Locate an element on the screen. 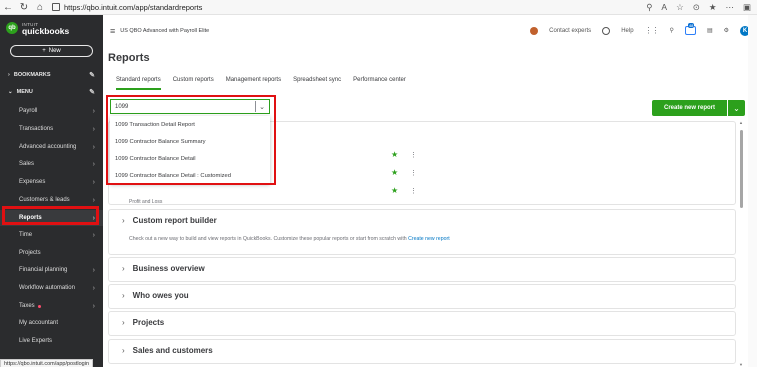 The width and height of the screenshot is (757, 367). quickbooks-logo: qb INTUIT quickbooks is located at coordinates (37, 28).